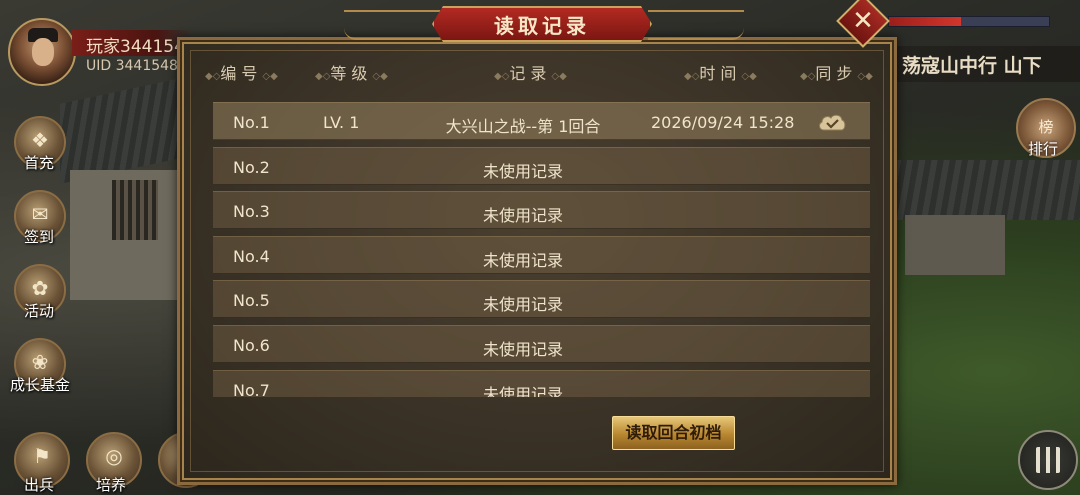  Describe the element at coordinates (863, 21) in the screenshot. I see `close-icon: ✕` at that location.